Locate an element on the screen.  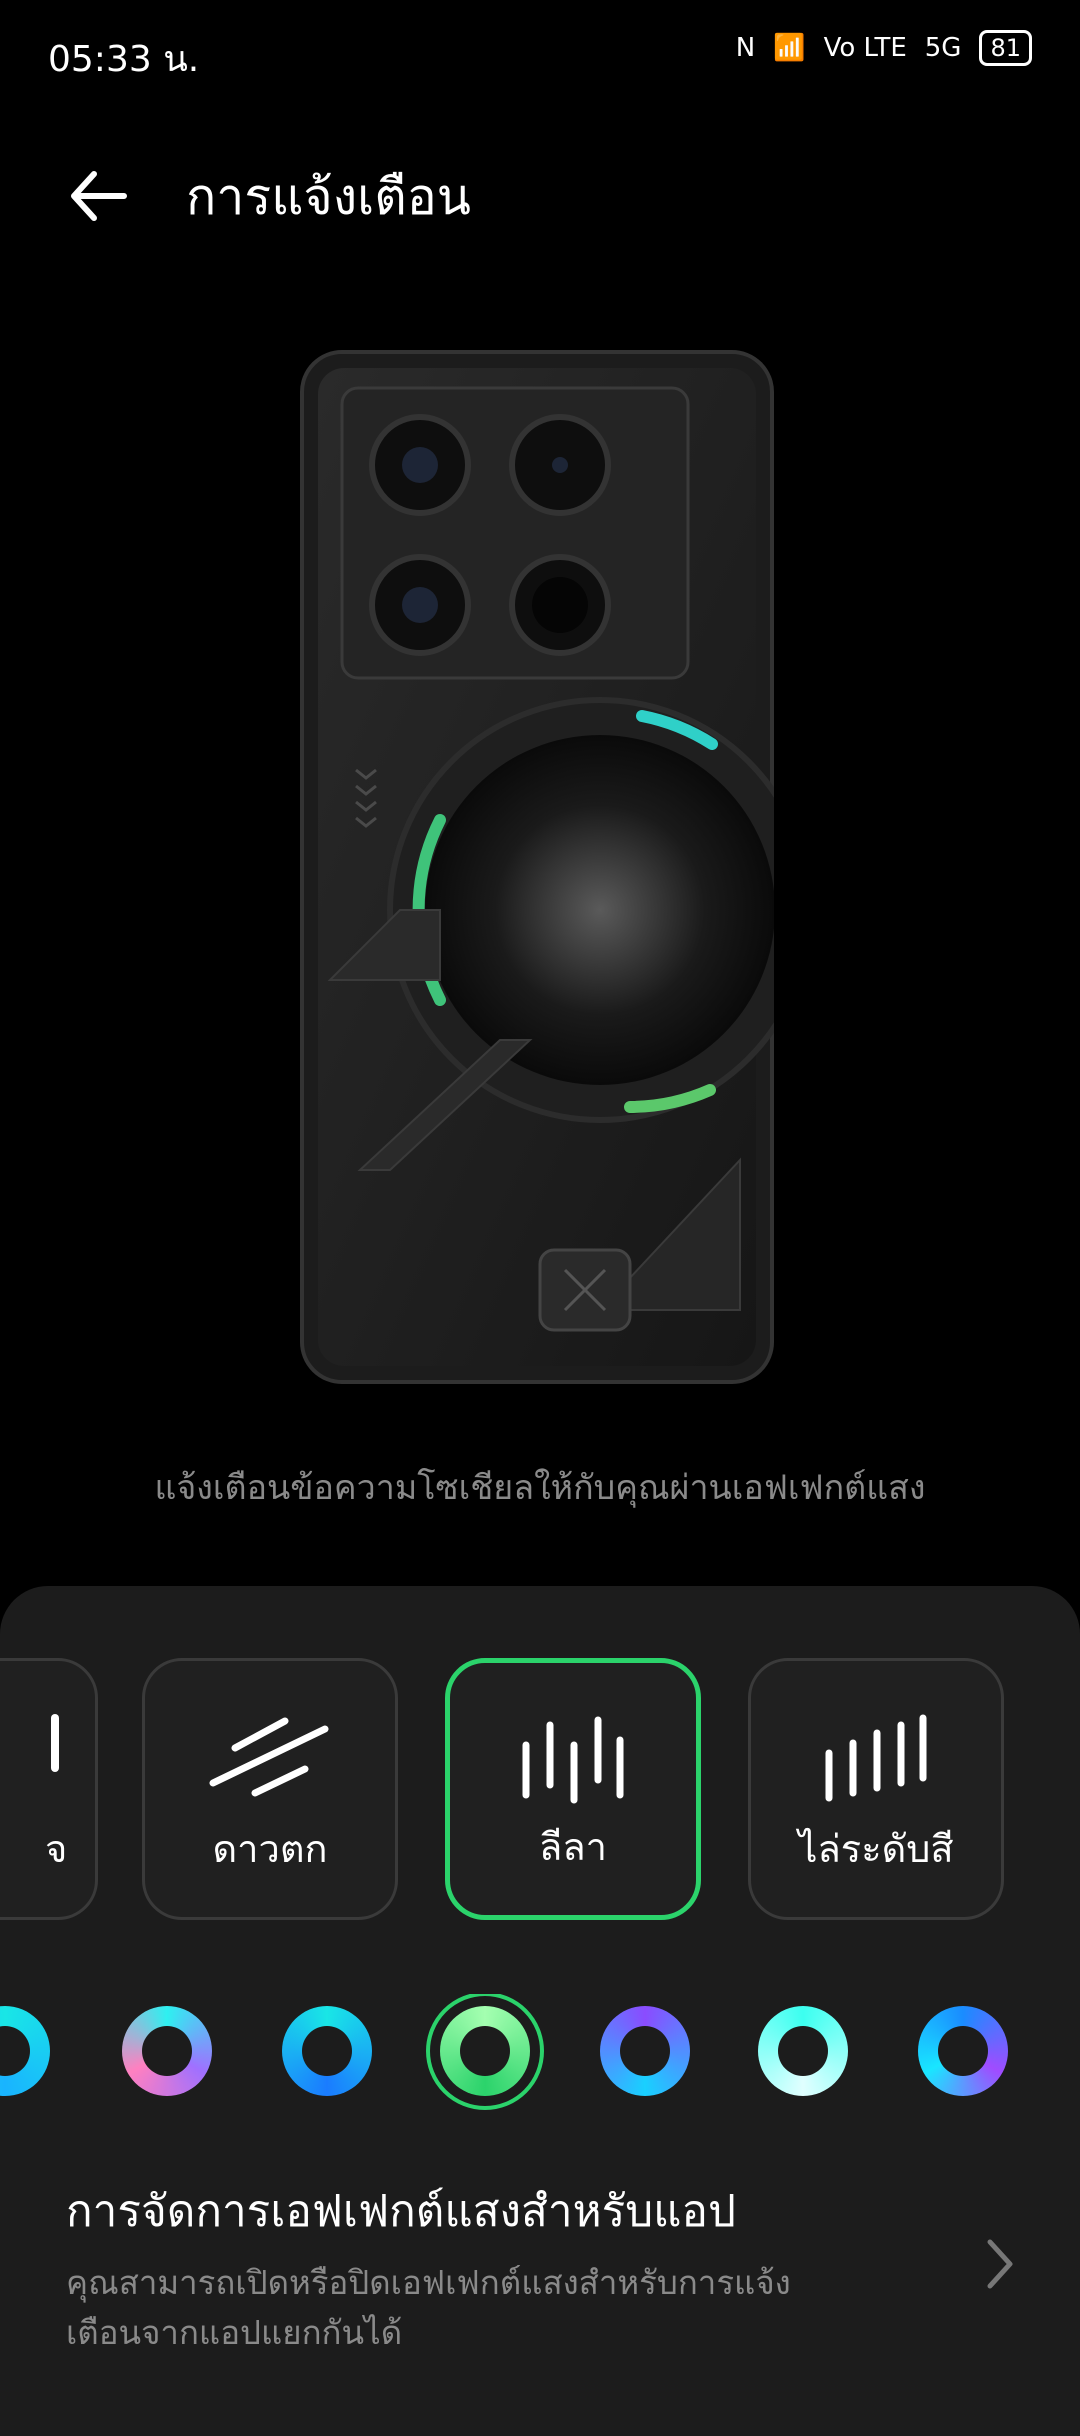
status-bar: 05:33 น. N 📶 Vo LTE 5G 81 is located at coordinates (540, 55).